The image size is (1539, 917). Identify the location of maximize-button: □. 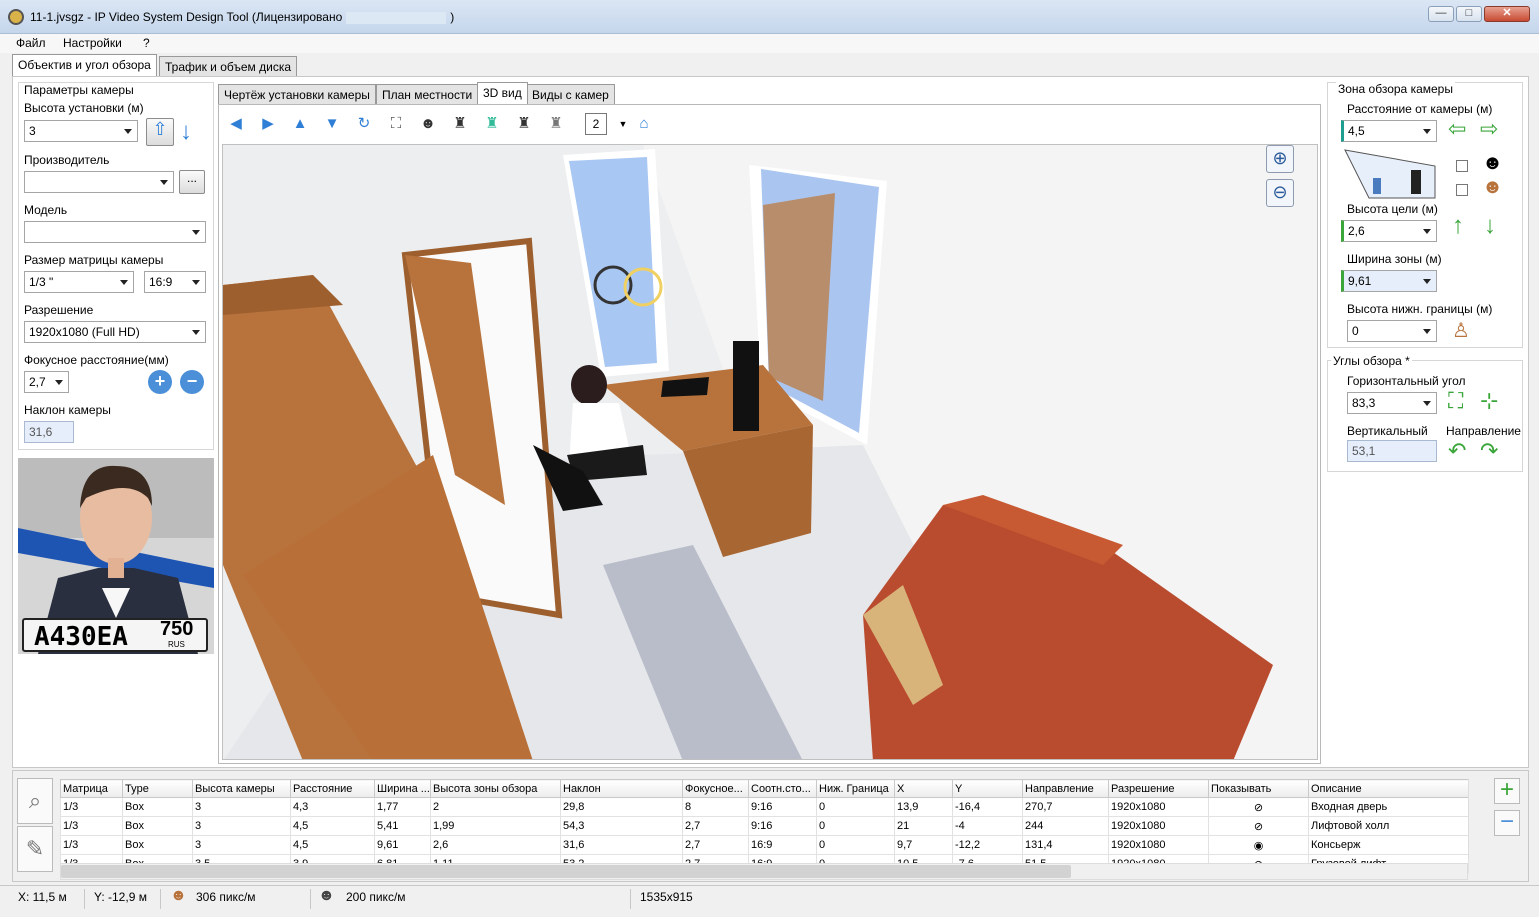
(1469, 14).